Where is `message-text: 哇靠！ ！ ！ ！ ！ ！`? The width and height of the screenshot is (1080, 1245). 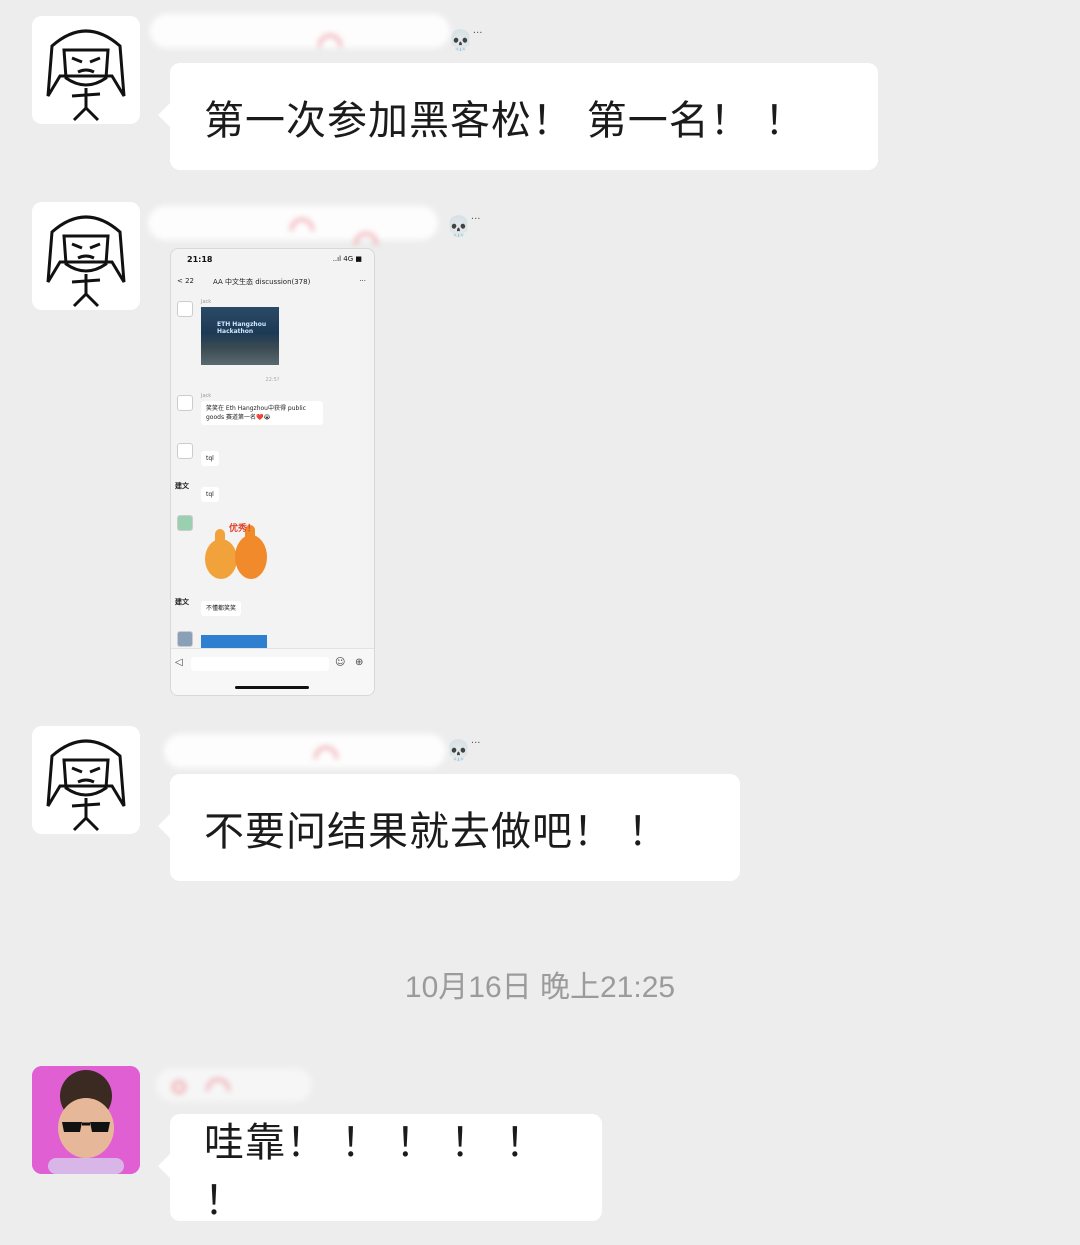
message-text: 哇靠！ ！ ！ ！ ！ ！ is located at coordinates (375, 1171).